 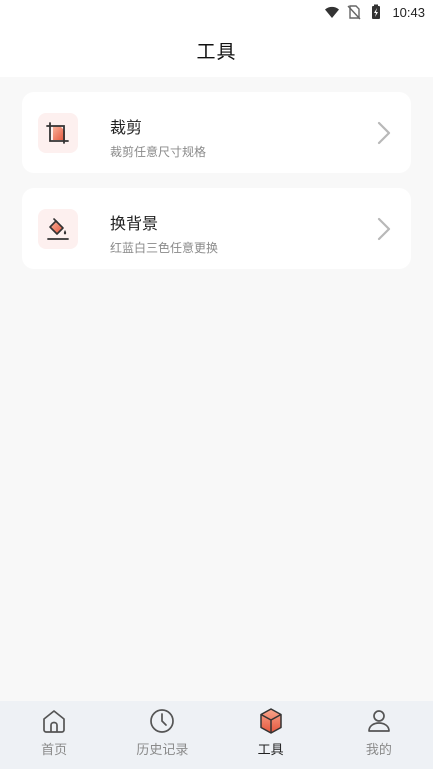 I want to click on tool-title: 换背景, so click(x=134, y=223).